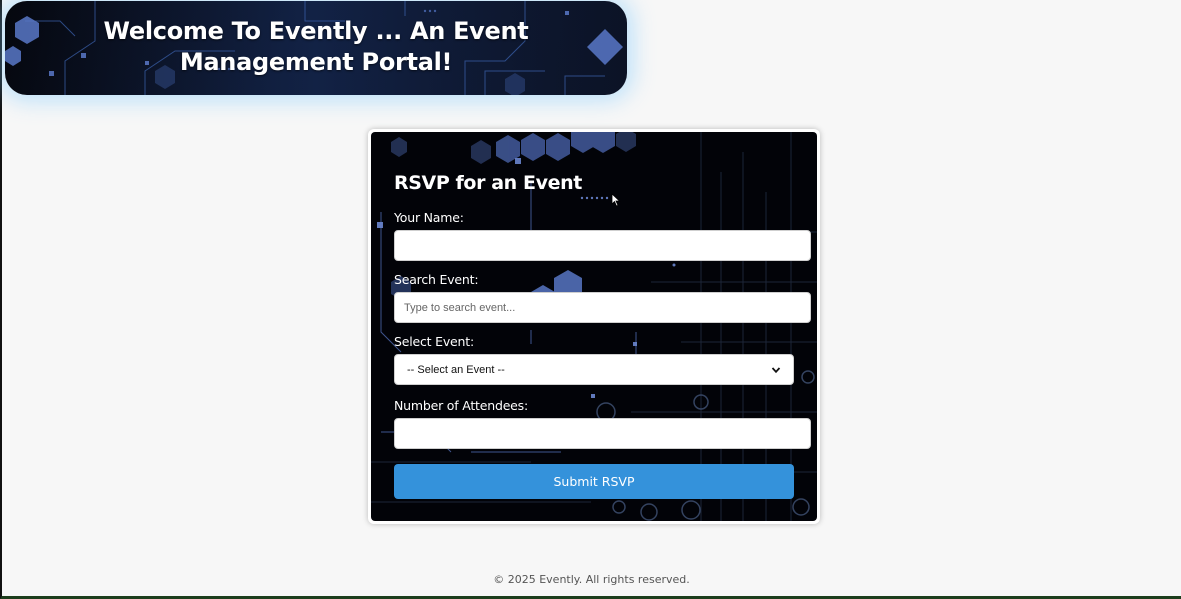 The image size is (1181, 599). I want to click on name-label: Your Name:, so click(429, 217).